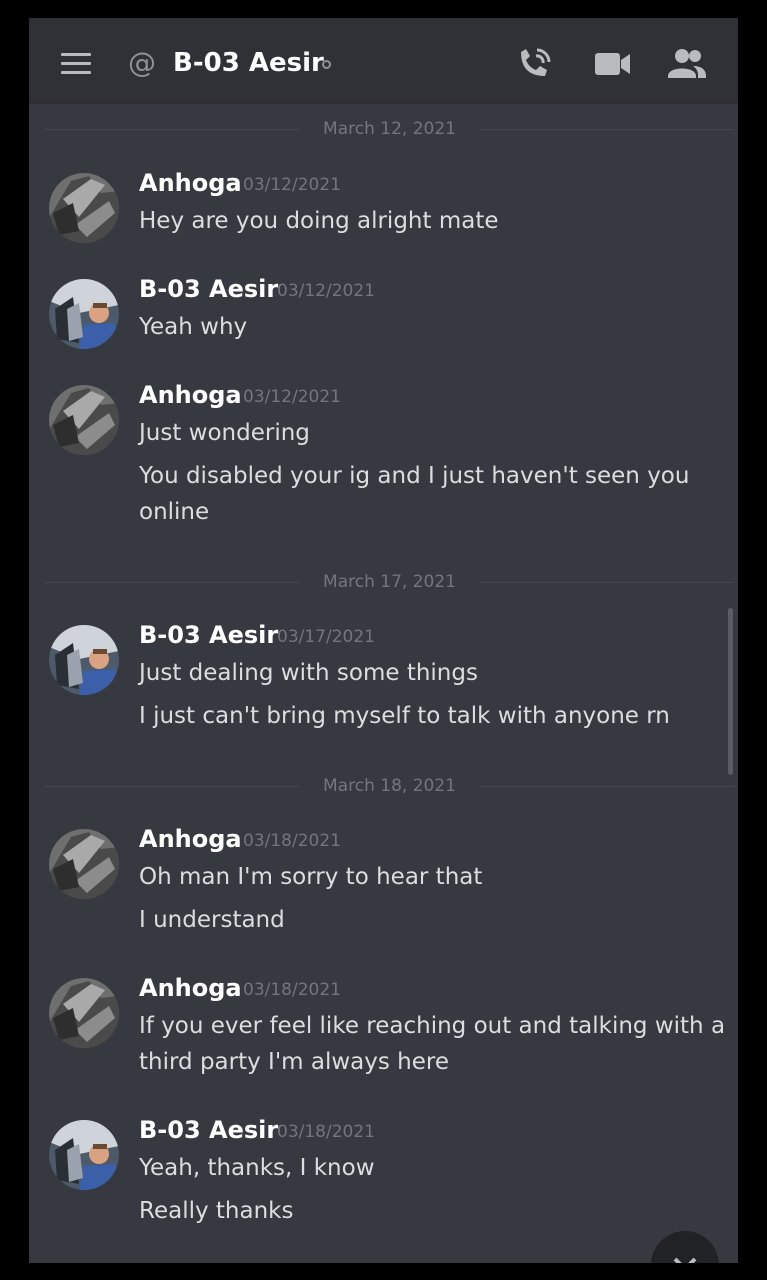  I want to click on message-timestamp: 03/17/2021, so click(326, 637).